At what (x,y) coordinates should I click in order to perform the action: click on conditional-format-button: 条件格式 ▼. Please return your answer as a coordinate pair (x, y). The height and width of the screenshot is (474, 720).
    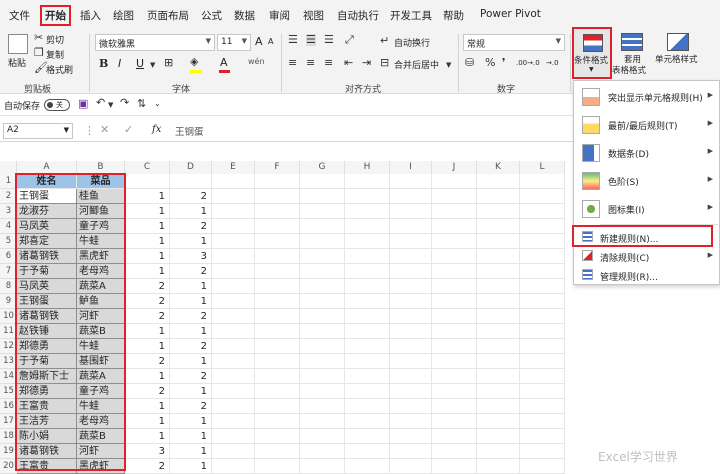
    Looking at the image, I should click on (592, 53).